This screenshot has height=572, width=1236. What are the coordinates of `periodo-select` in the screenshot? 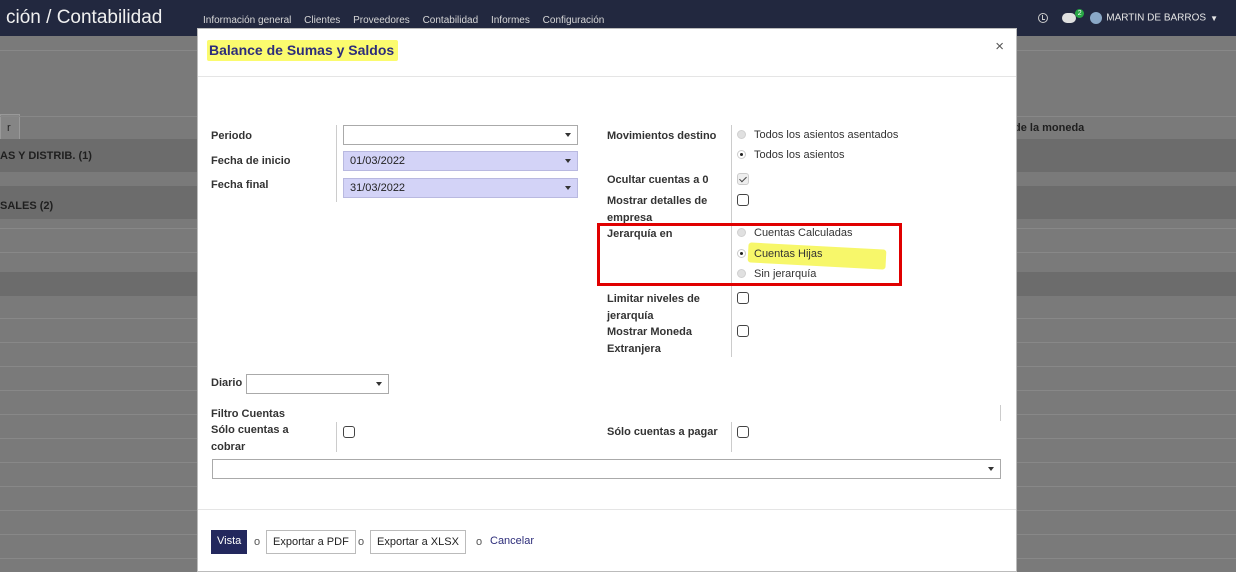 It's located at (460, 135).